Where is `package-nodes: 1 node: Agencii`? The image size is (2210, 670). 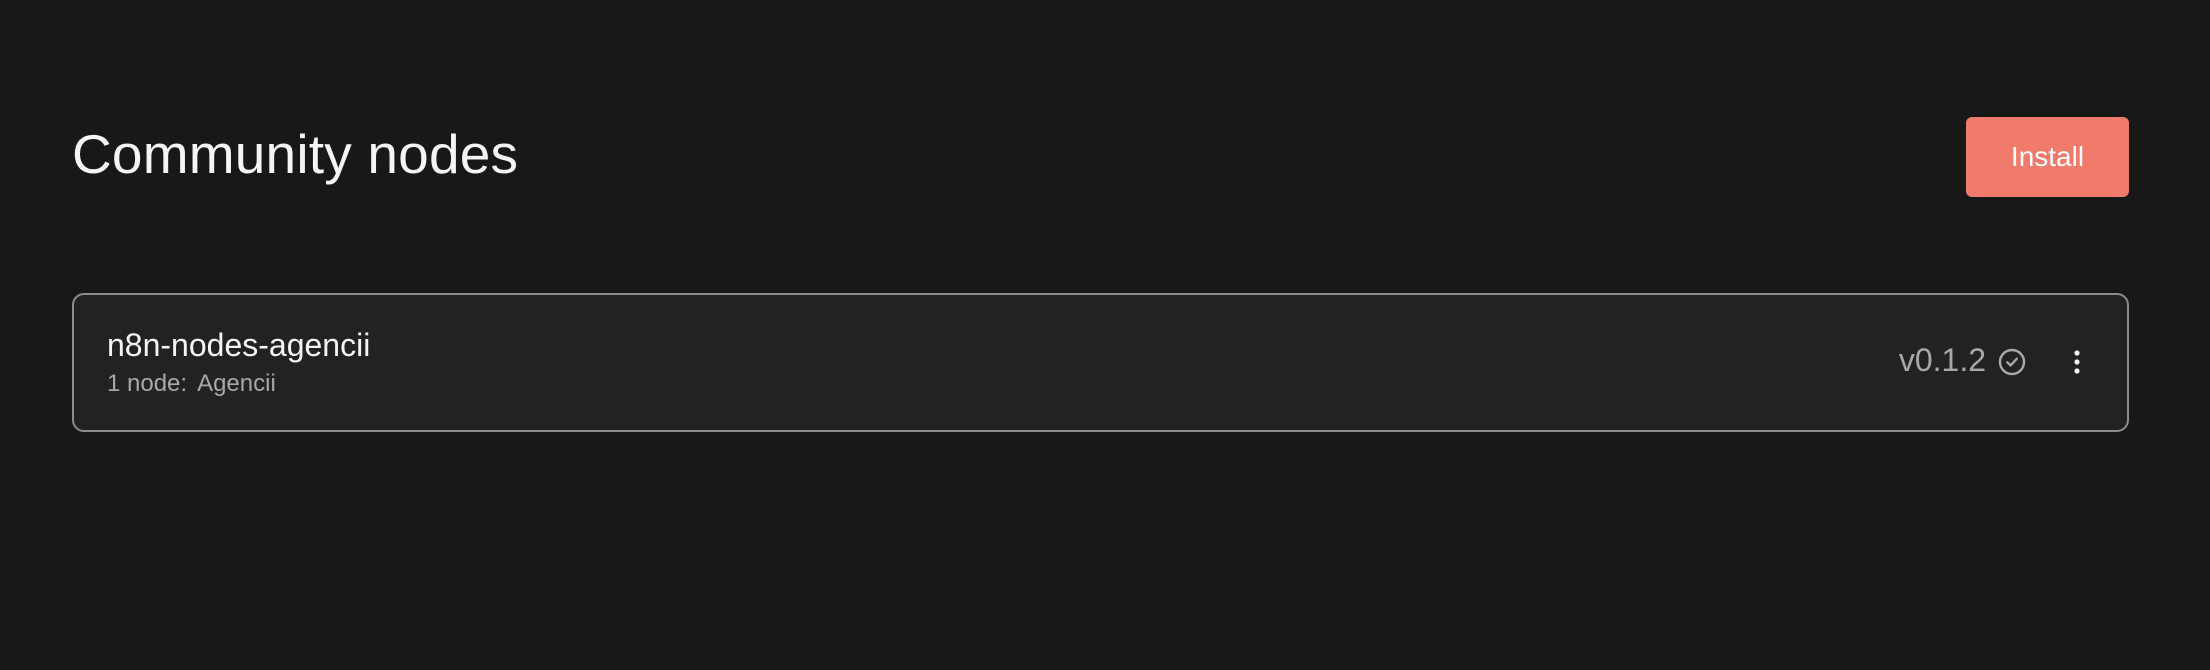
package-nodes: 1 node: Agencii is located at coordinates (191, 384).